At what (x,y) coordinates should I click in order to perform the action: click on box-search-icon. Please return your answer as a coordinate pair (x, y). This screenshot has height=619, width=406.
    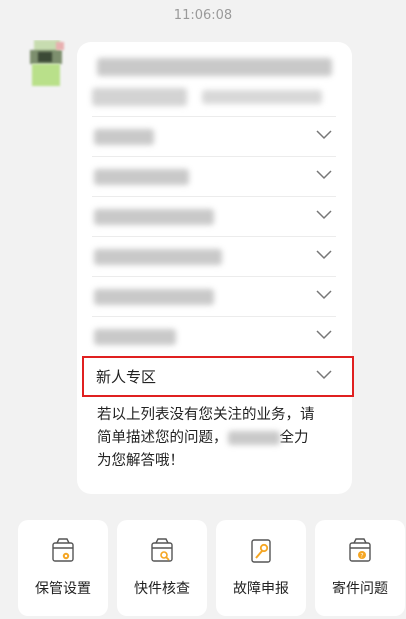
    Looking at the image, I should click on (162, 550).